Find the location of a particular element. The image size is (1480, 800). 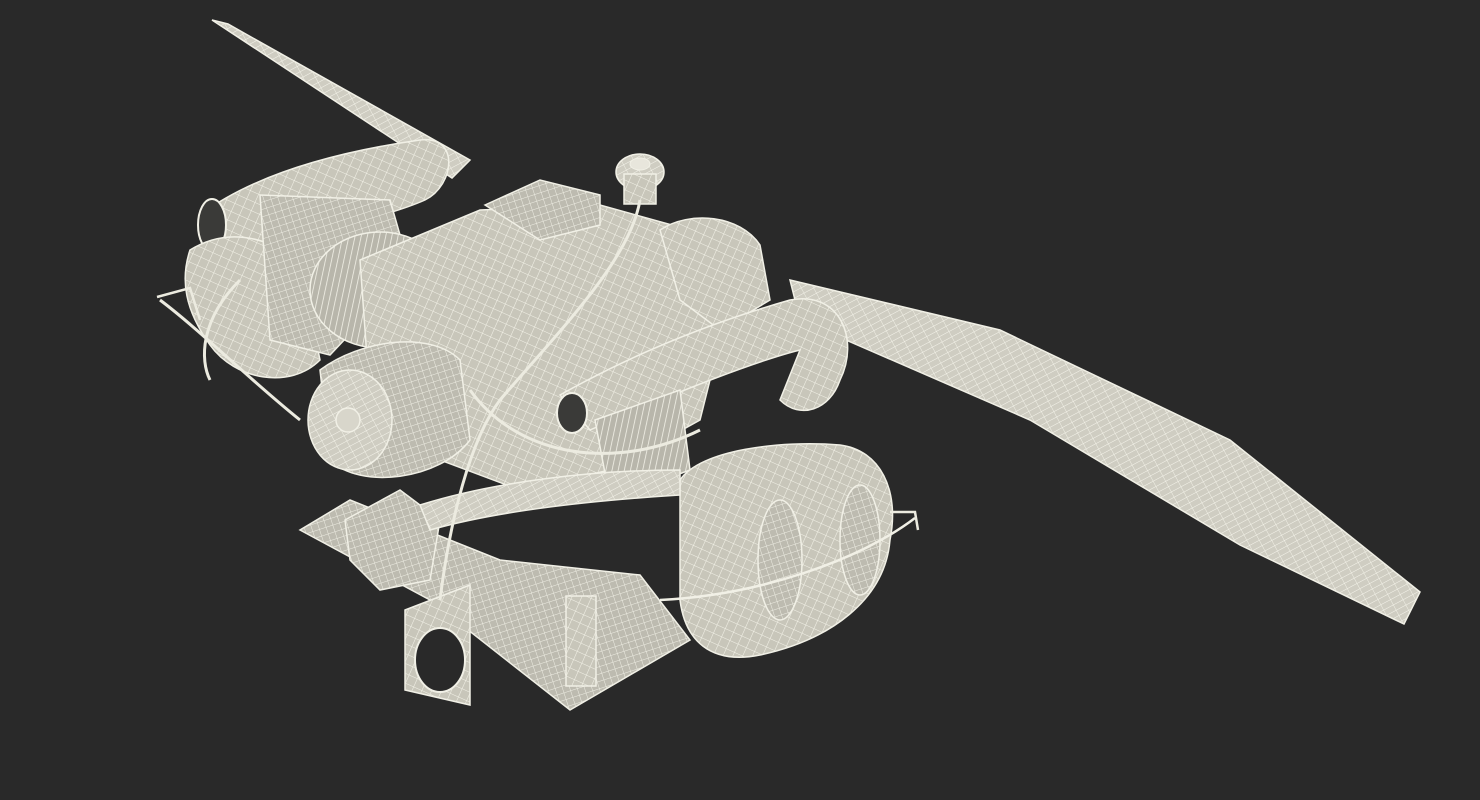

valve-cover-right is located at coordinates (787, 550).